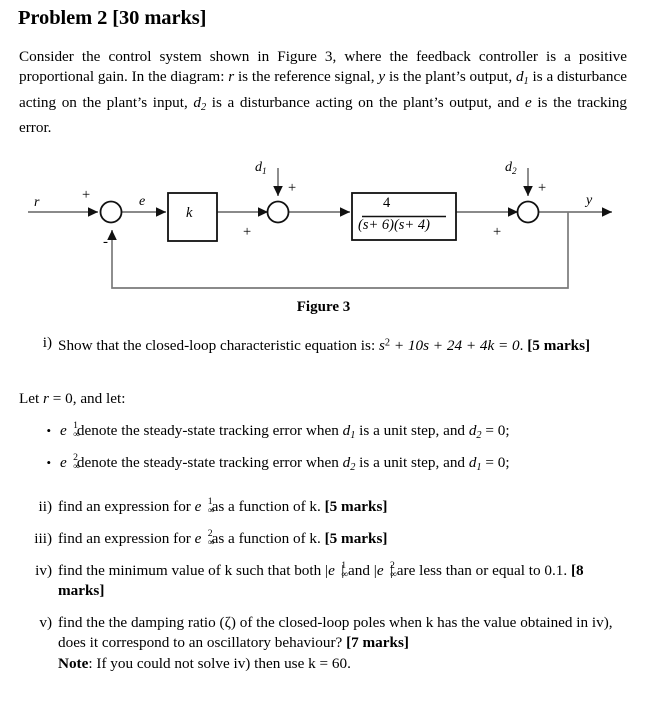 The image size is (647, 708). Describe the element at coordinates (73, 663) in the screenshot. I see `item-v-note-label: Note` at that location.